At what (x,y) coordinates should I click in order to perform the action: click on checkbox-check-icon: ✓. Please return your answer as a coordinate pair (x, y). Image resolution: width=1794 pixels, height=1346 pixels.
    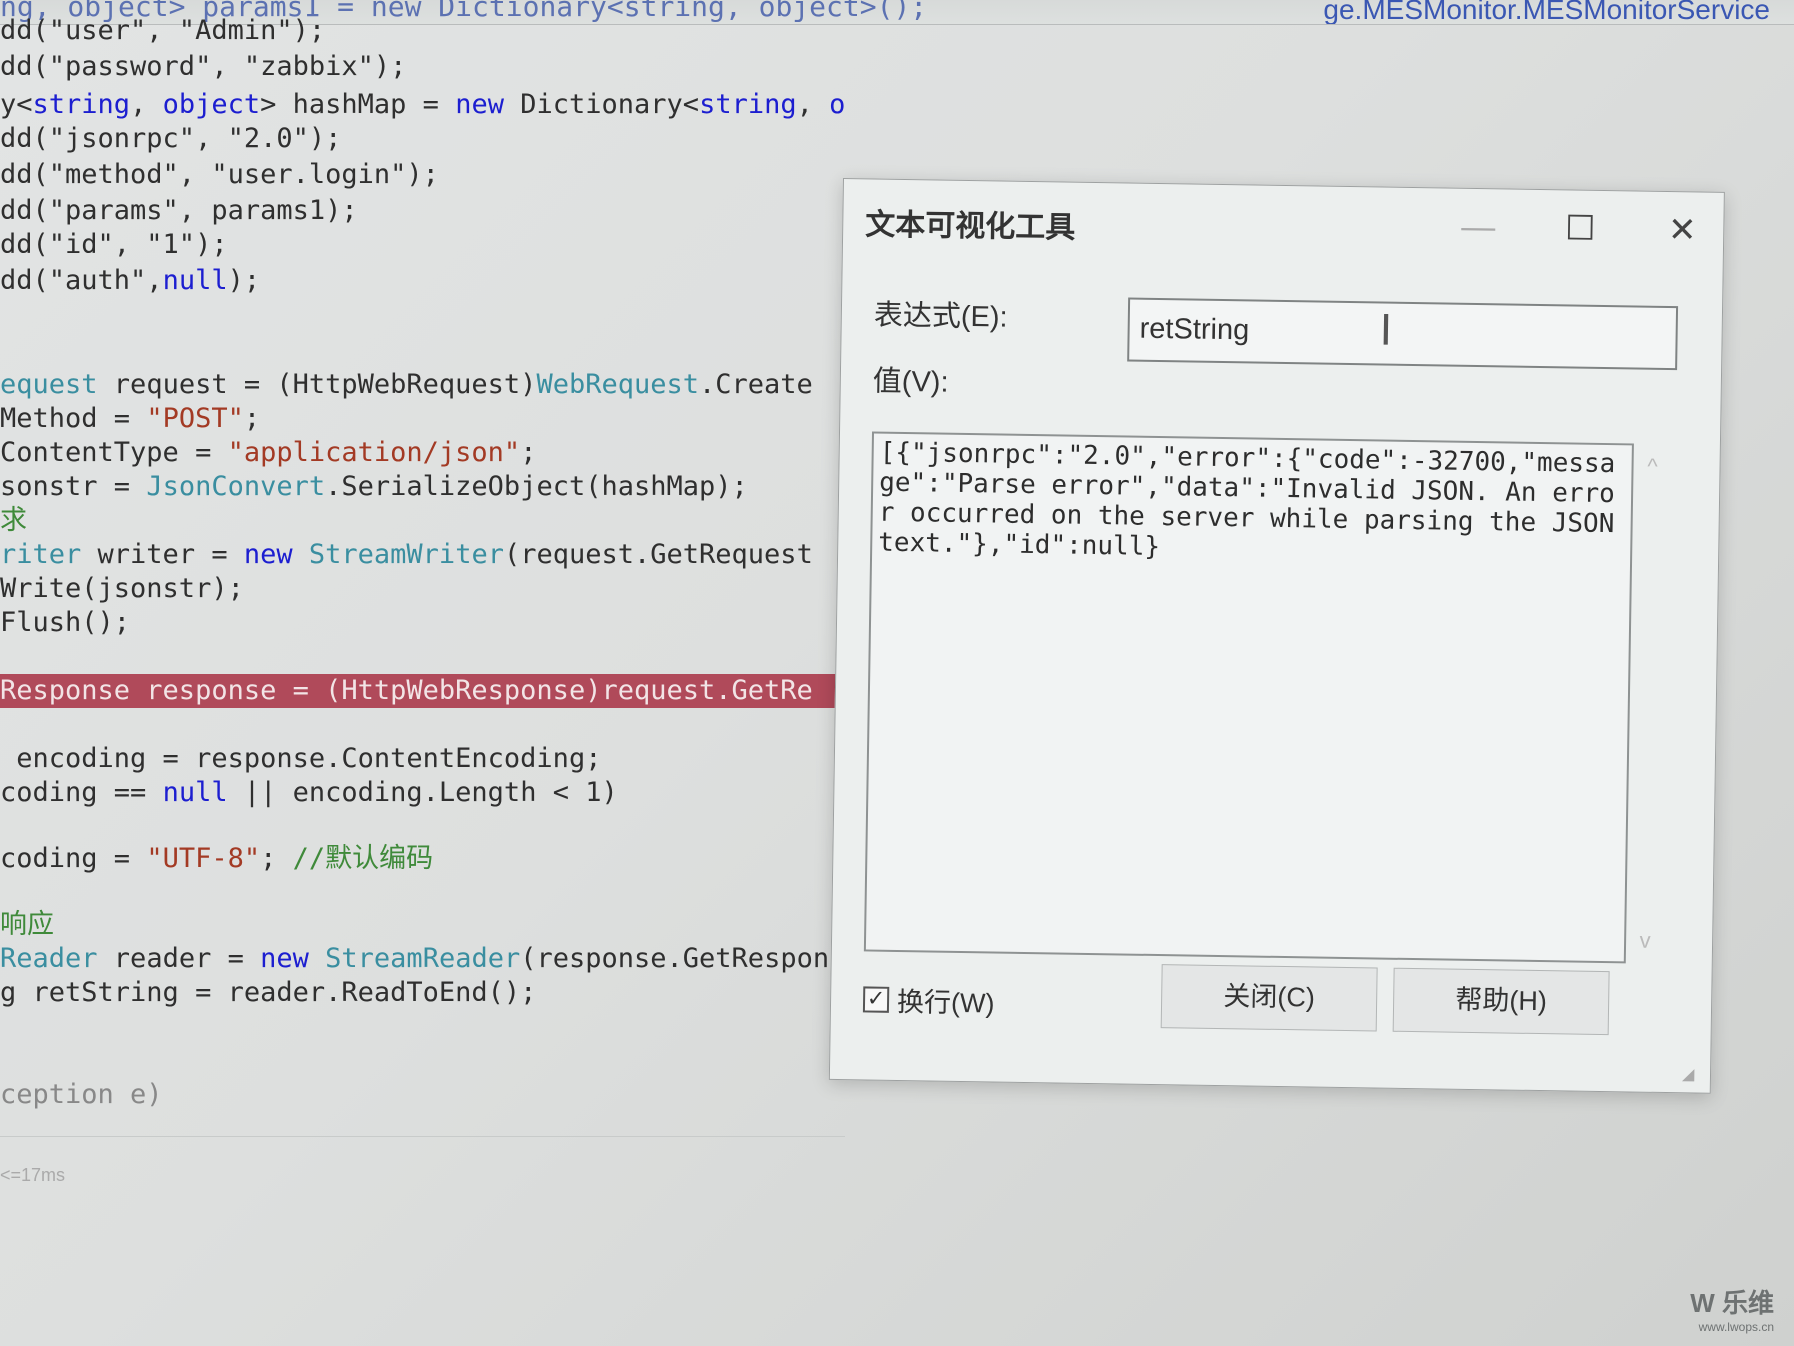
    Looking at the image, I should click on (876, 999).